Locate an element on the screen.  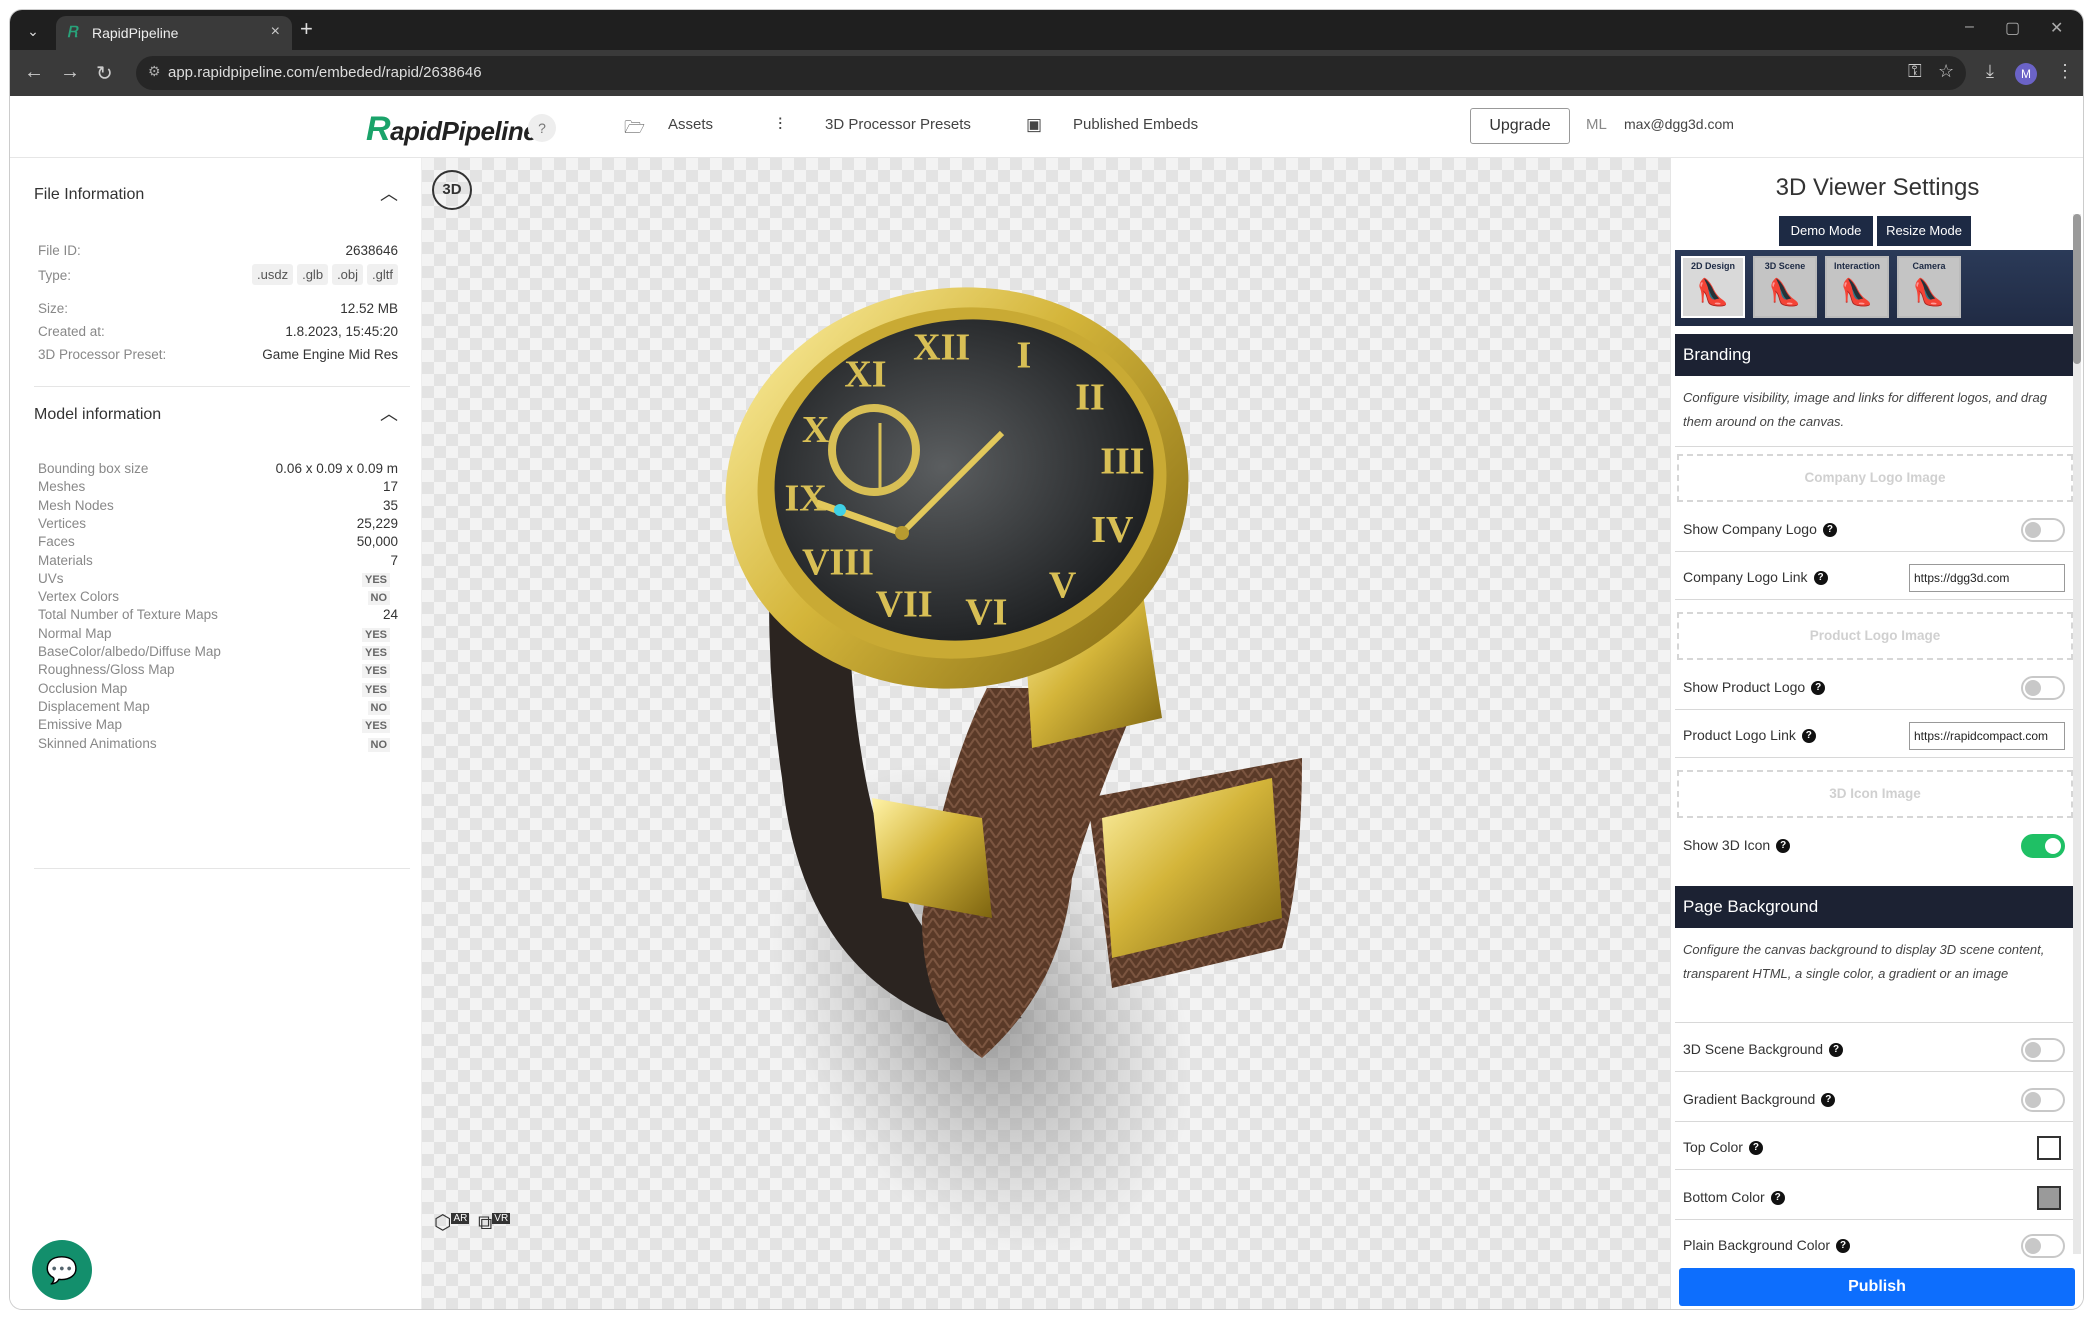
vr-button: ⧉ VR is located at coordinates (494, 1223).